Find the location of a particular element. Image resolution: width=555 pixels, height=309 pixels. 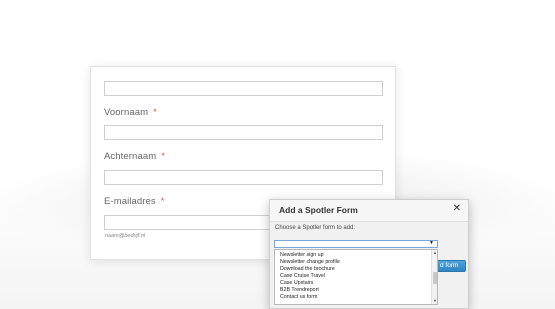

dropdown-option: Newsletter change profile is located at coordinates (310, 262).